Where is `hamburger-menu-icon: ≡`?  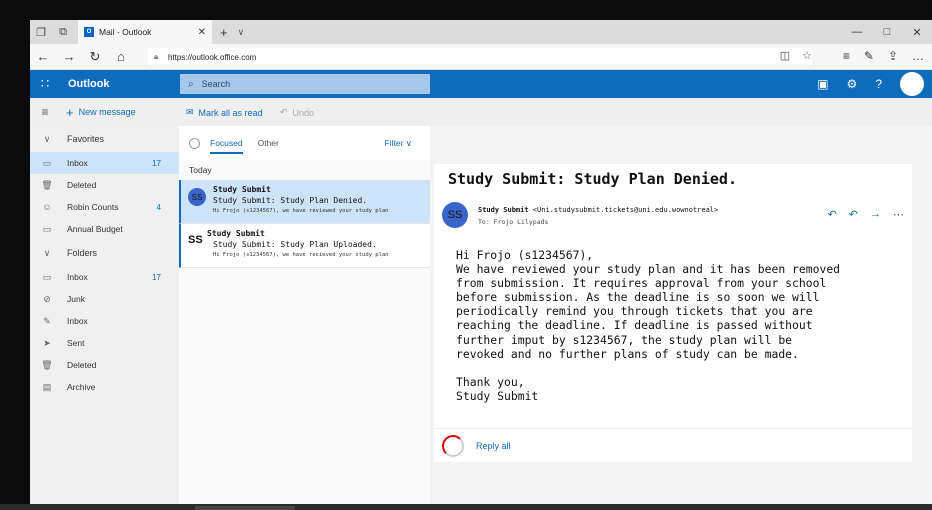 hamburger-menu-icon: ≡ is located at coordinates (45, 112).